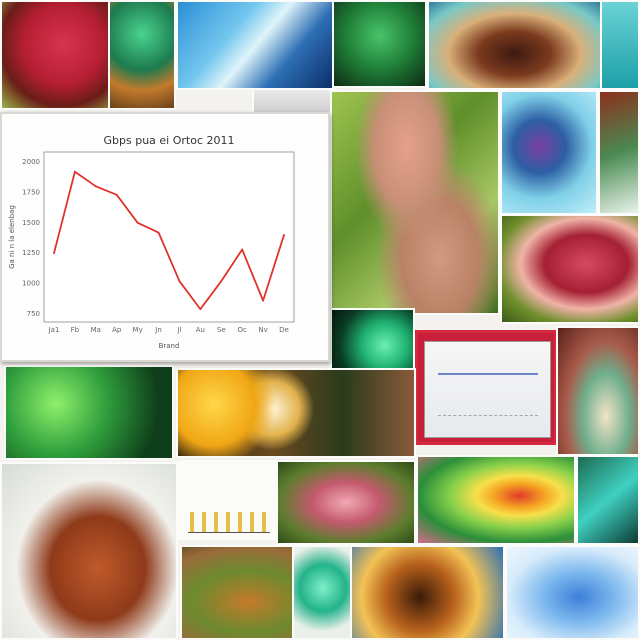  I want to click on collage-tile-arch, so click(598, 391).